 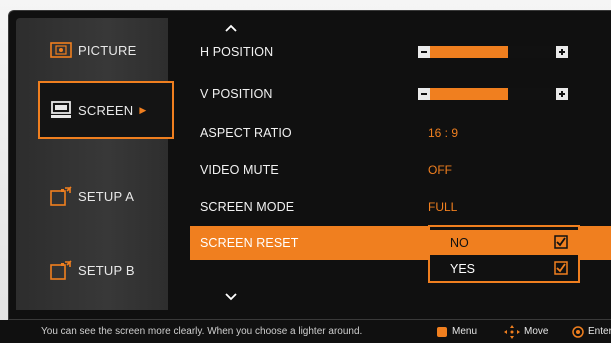 I want to click on sidebar-item-picture: PICTURE, so click(x=92, y=50).